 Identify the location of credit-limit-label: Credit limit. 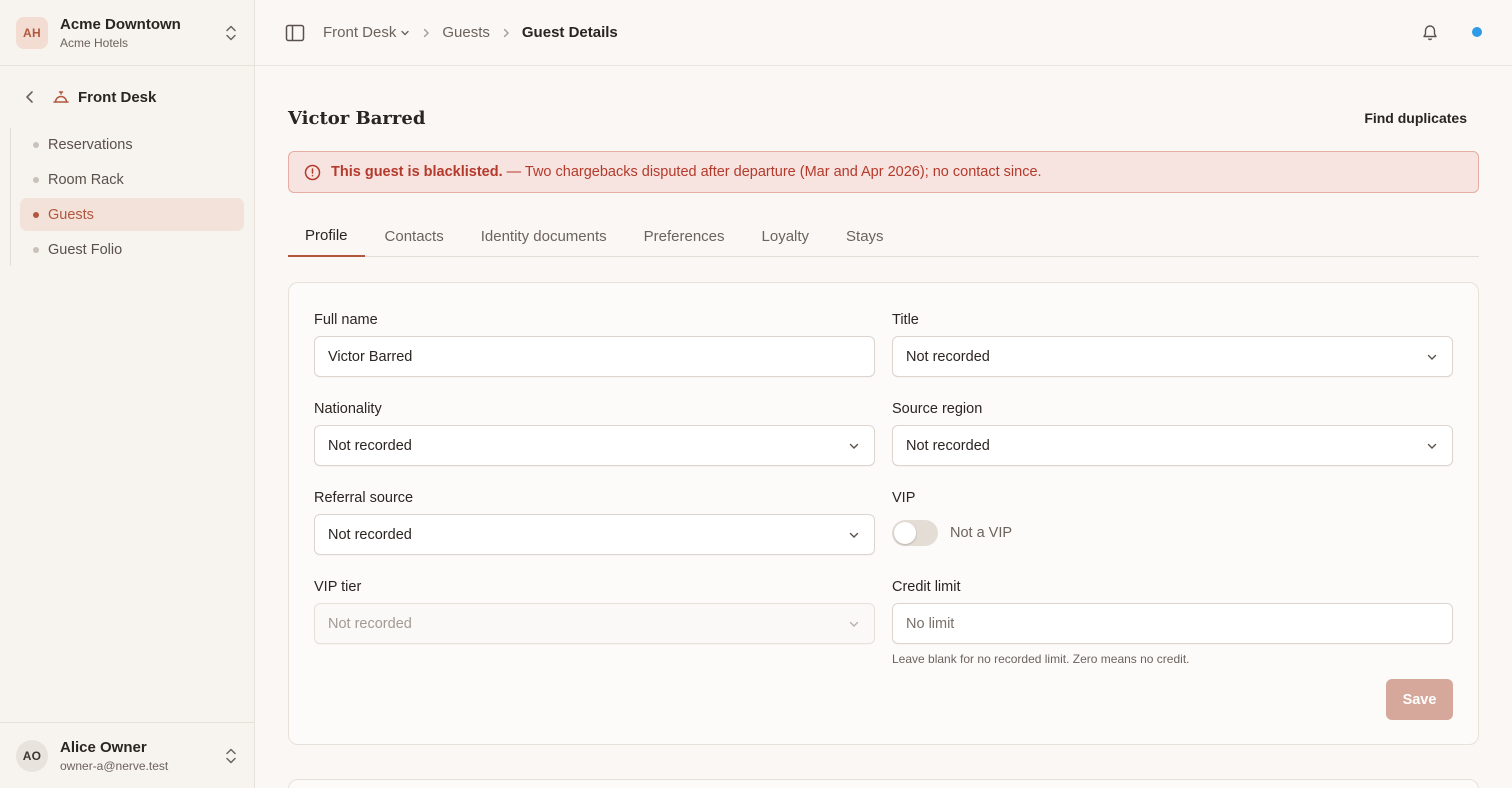
(926, 587).